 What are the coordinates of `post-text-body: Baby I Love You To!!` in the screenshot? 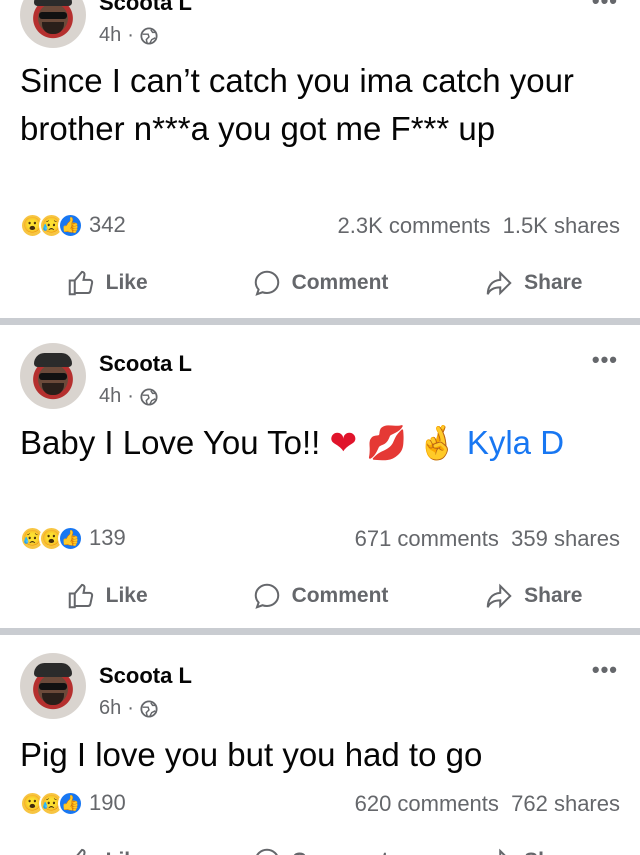 It's located at (170, 442).